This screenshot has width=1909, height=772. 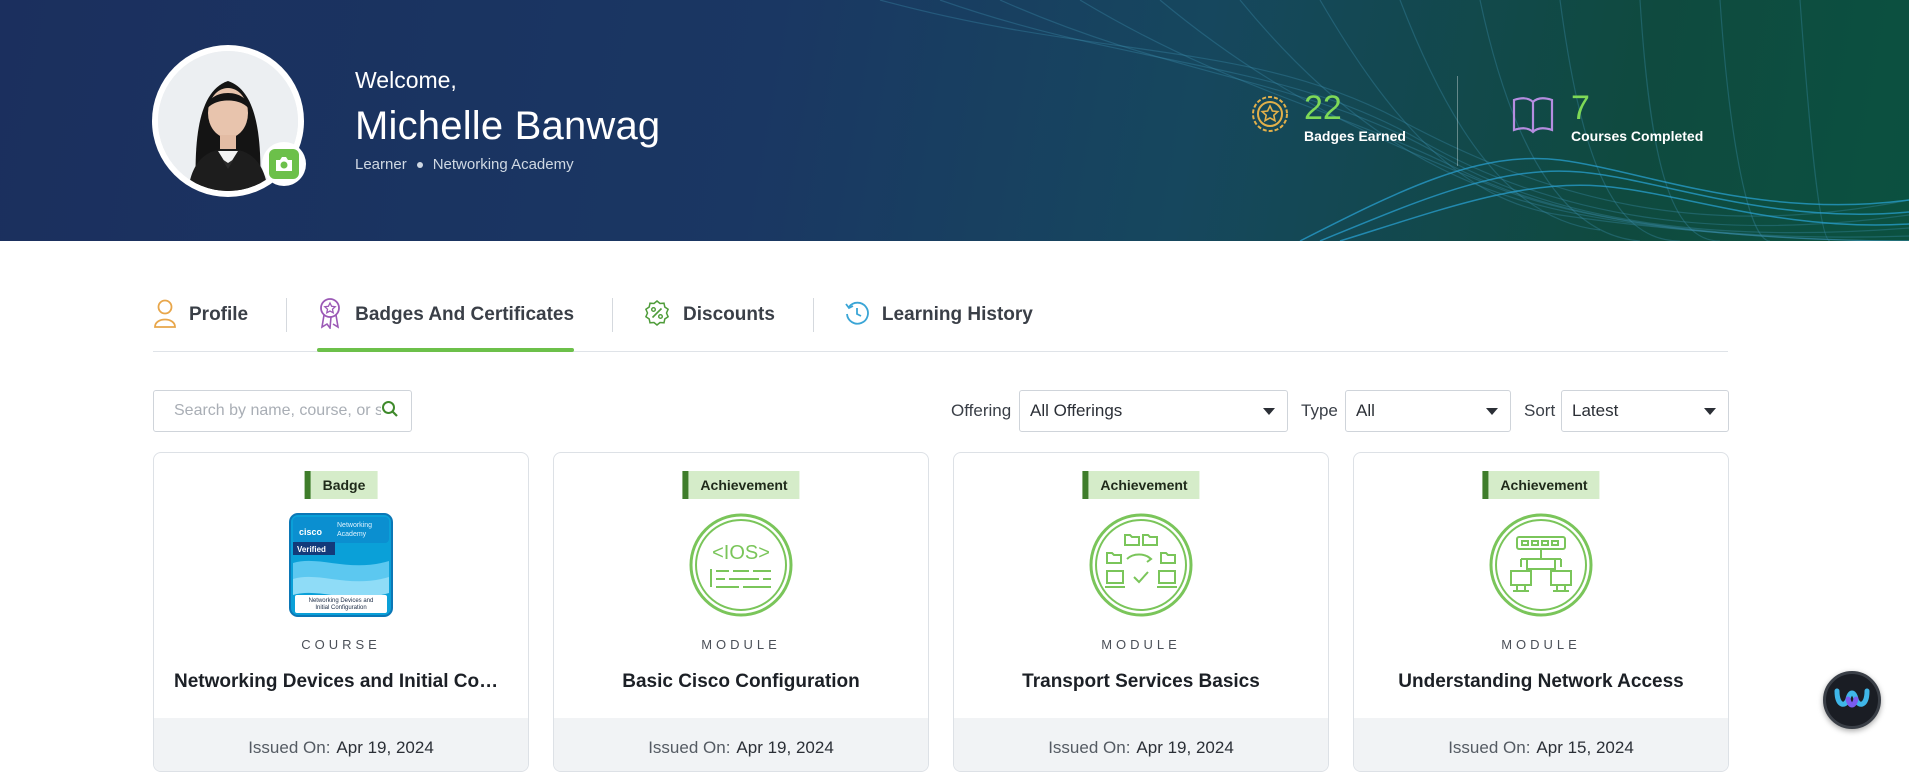 I want to click on offering-label: Offering, so click(x=981, y=410).